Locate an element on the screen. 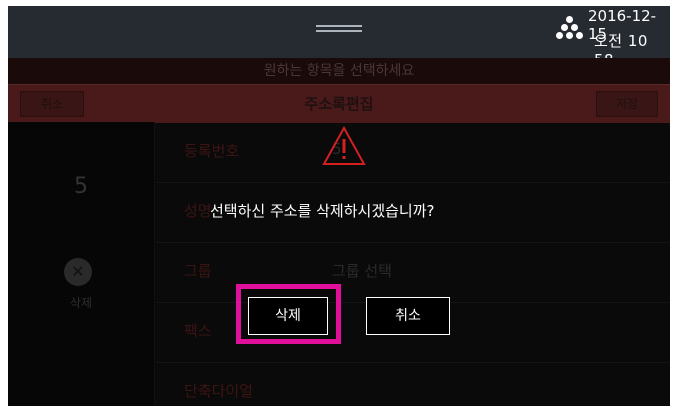 This screenshot has height=412, width=678. form-row-group: 그룹 그룹 선택 is located at coordinates (413, 272).